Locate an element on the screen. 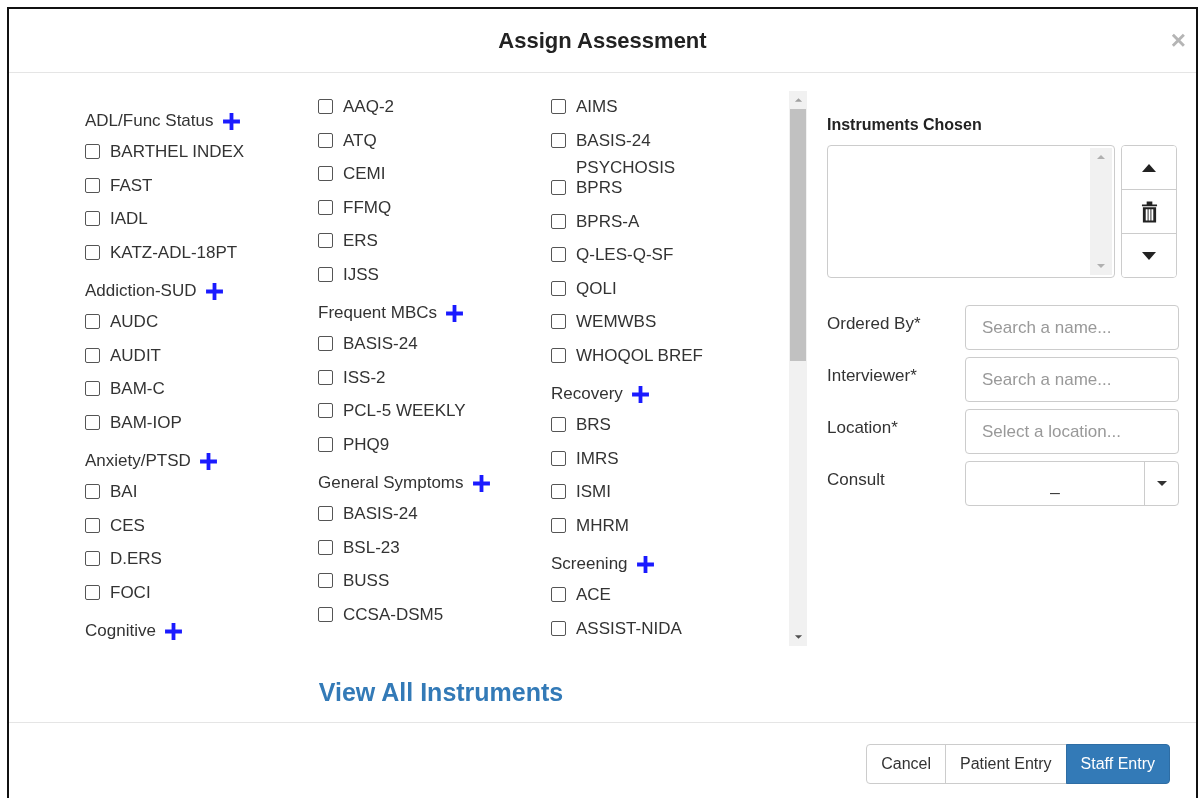 The image size is (1199, 798). instrument-label: ISS-2 is located at coordinates (364, 377).